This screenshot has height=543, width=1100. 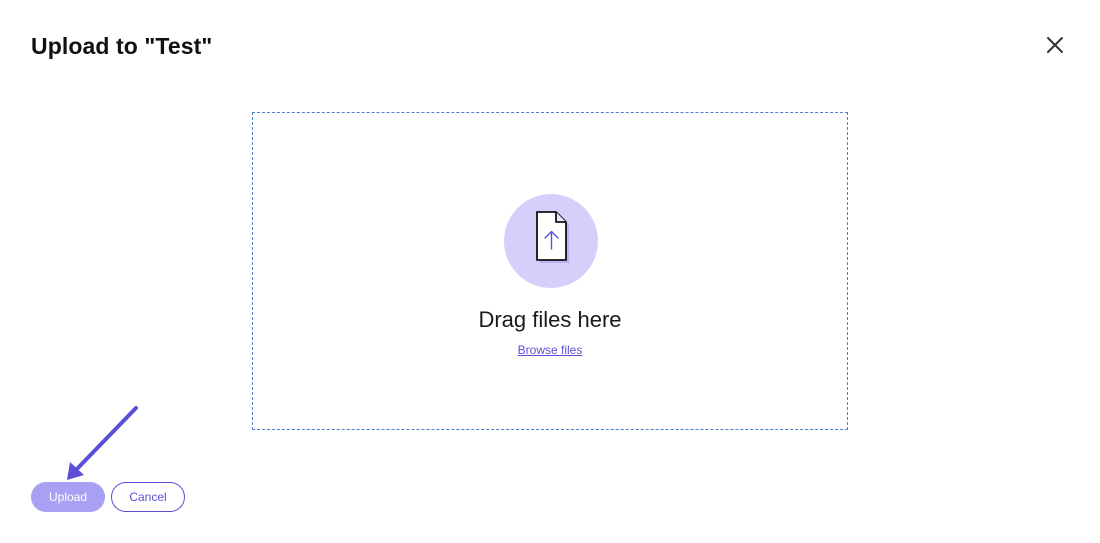 I want to click on browse-files-wrapper: Browse files, so click(x=550, y=350).